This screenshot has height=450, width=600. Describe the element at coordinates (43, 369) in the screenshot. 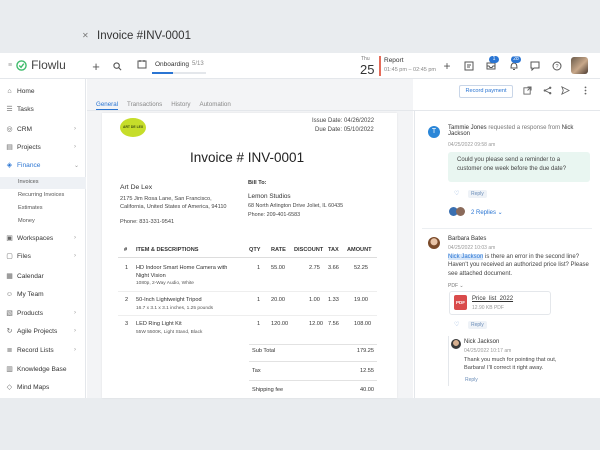

I see `sidebar-item-knowledge-base: ▥ Knowledge Base` at that location.